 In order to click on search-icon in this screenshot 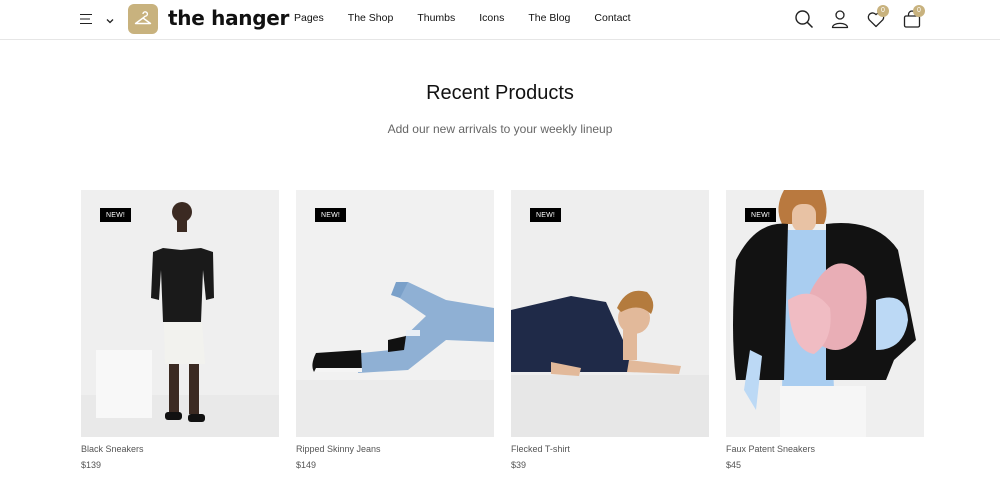, I will do `click(804, 19)`.